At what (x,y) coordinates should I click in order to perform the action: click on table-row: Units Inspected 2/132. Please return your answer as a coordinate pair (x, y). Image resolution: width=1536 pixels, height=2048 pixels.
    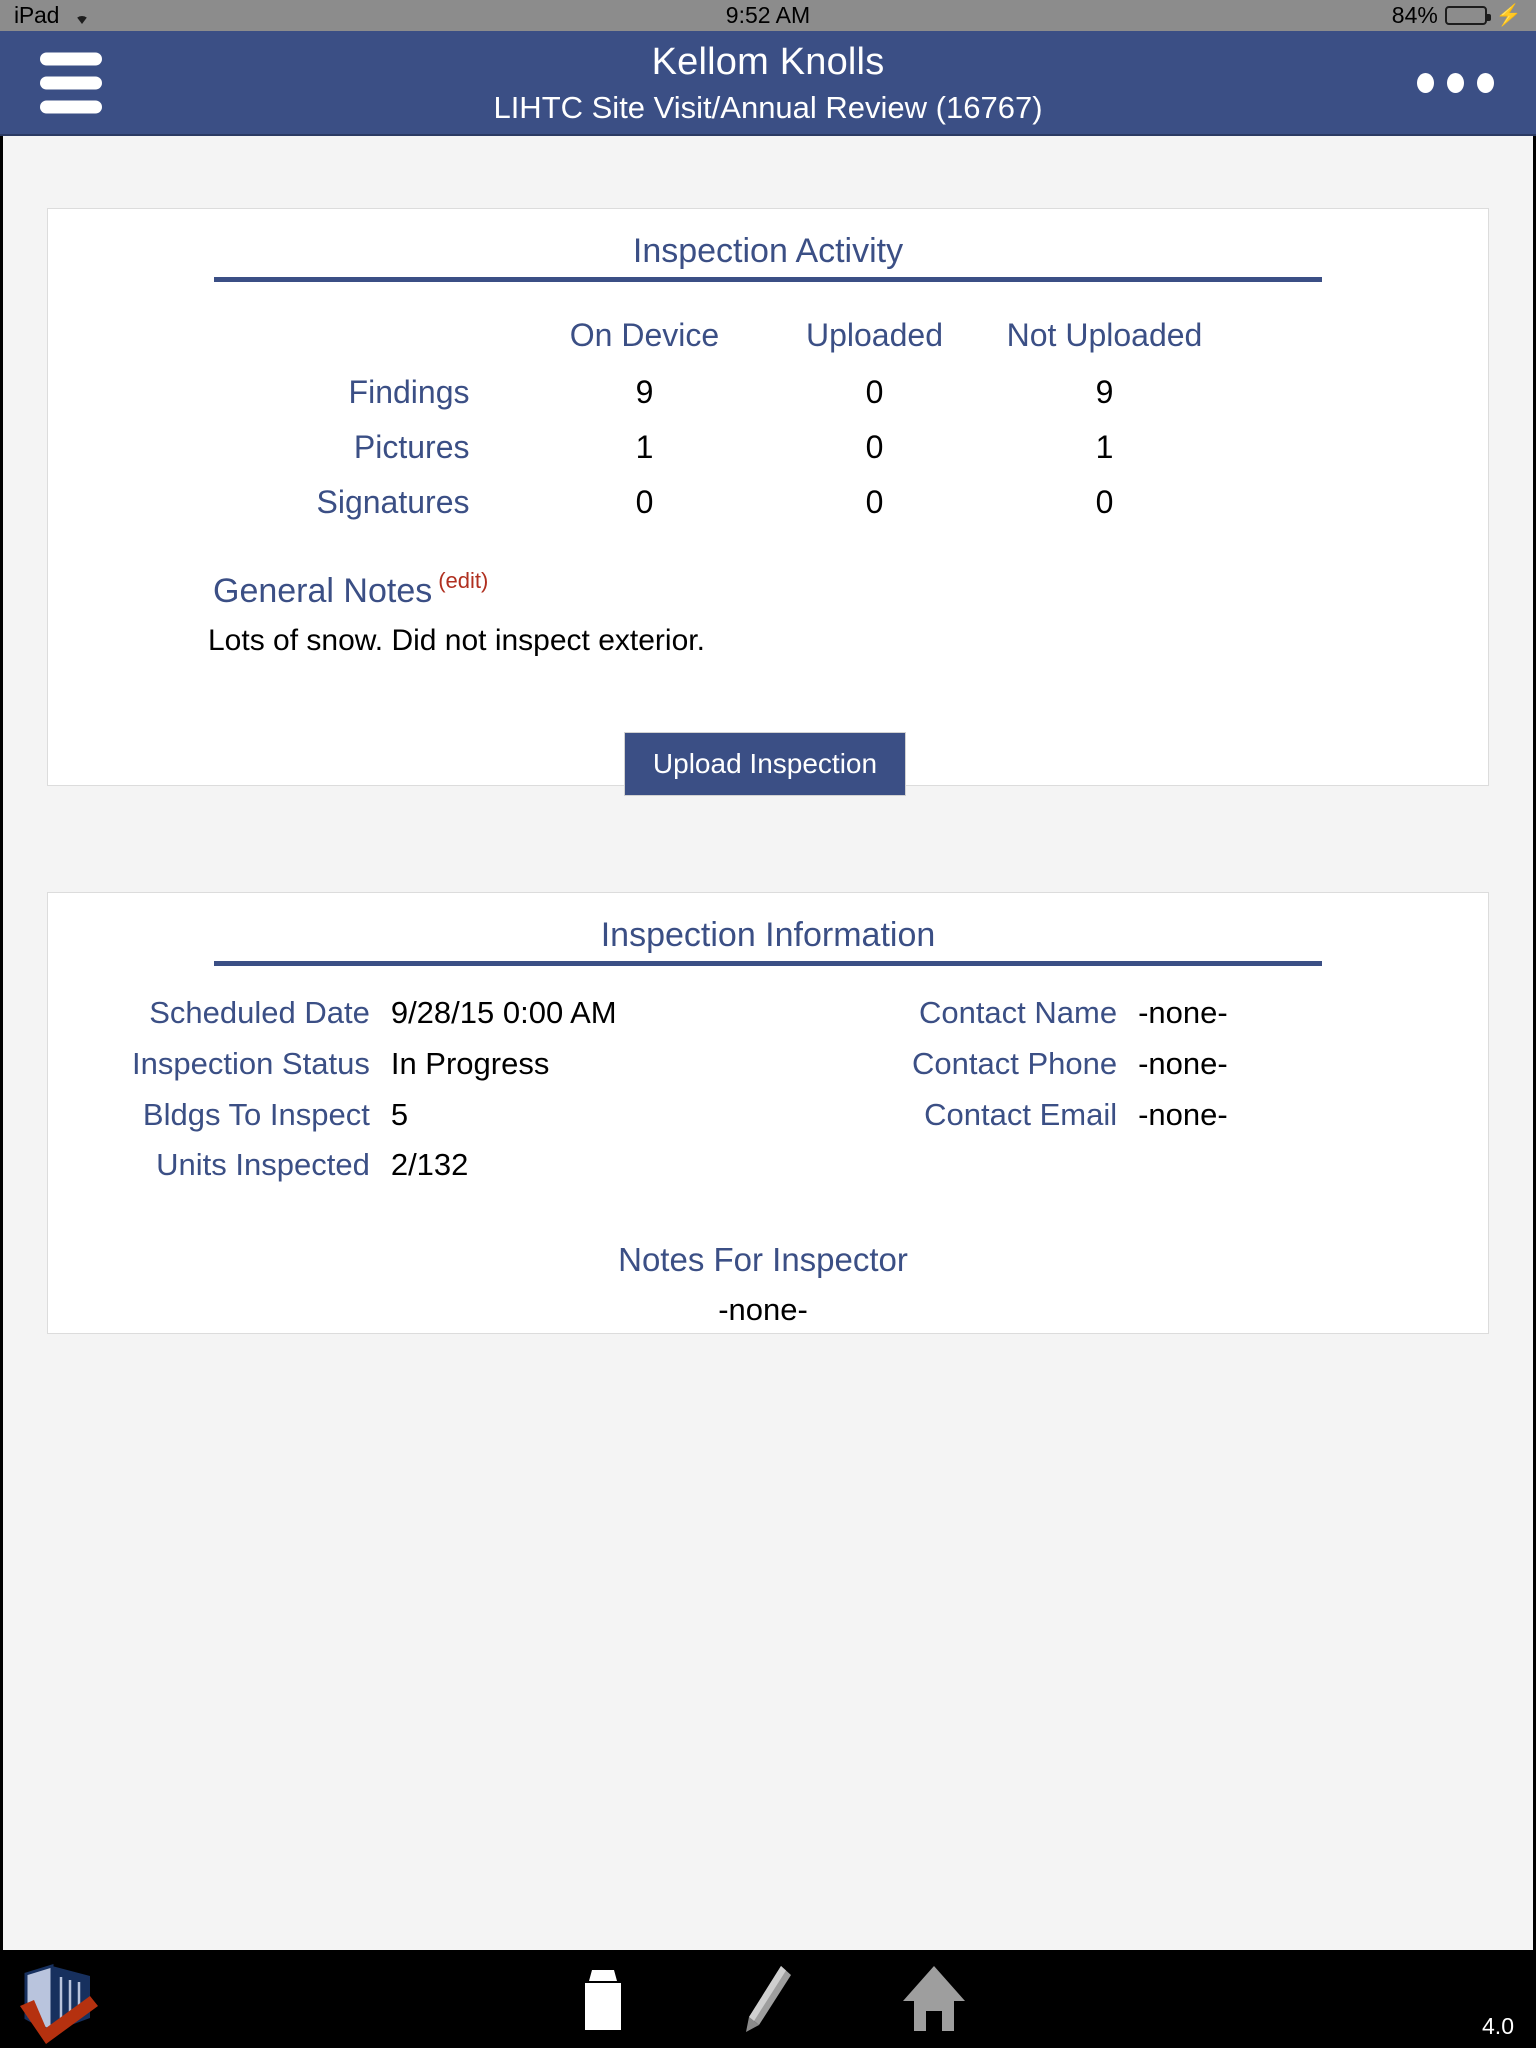
    Looking at the image, I should click on (374, 1165).